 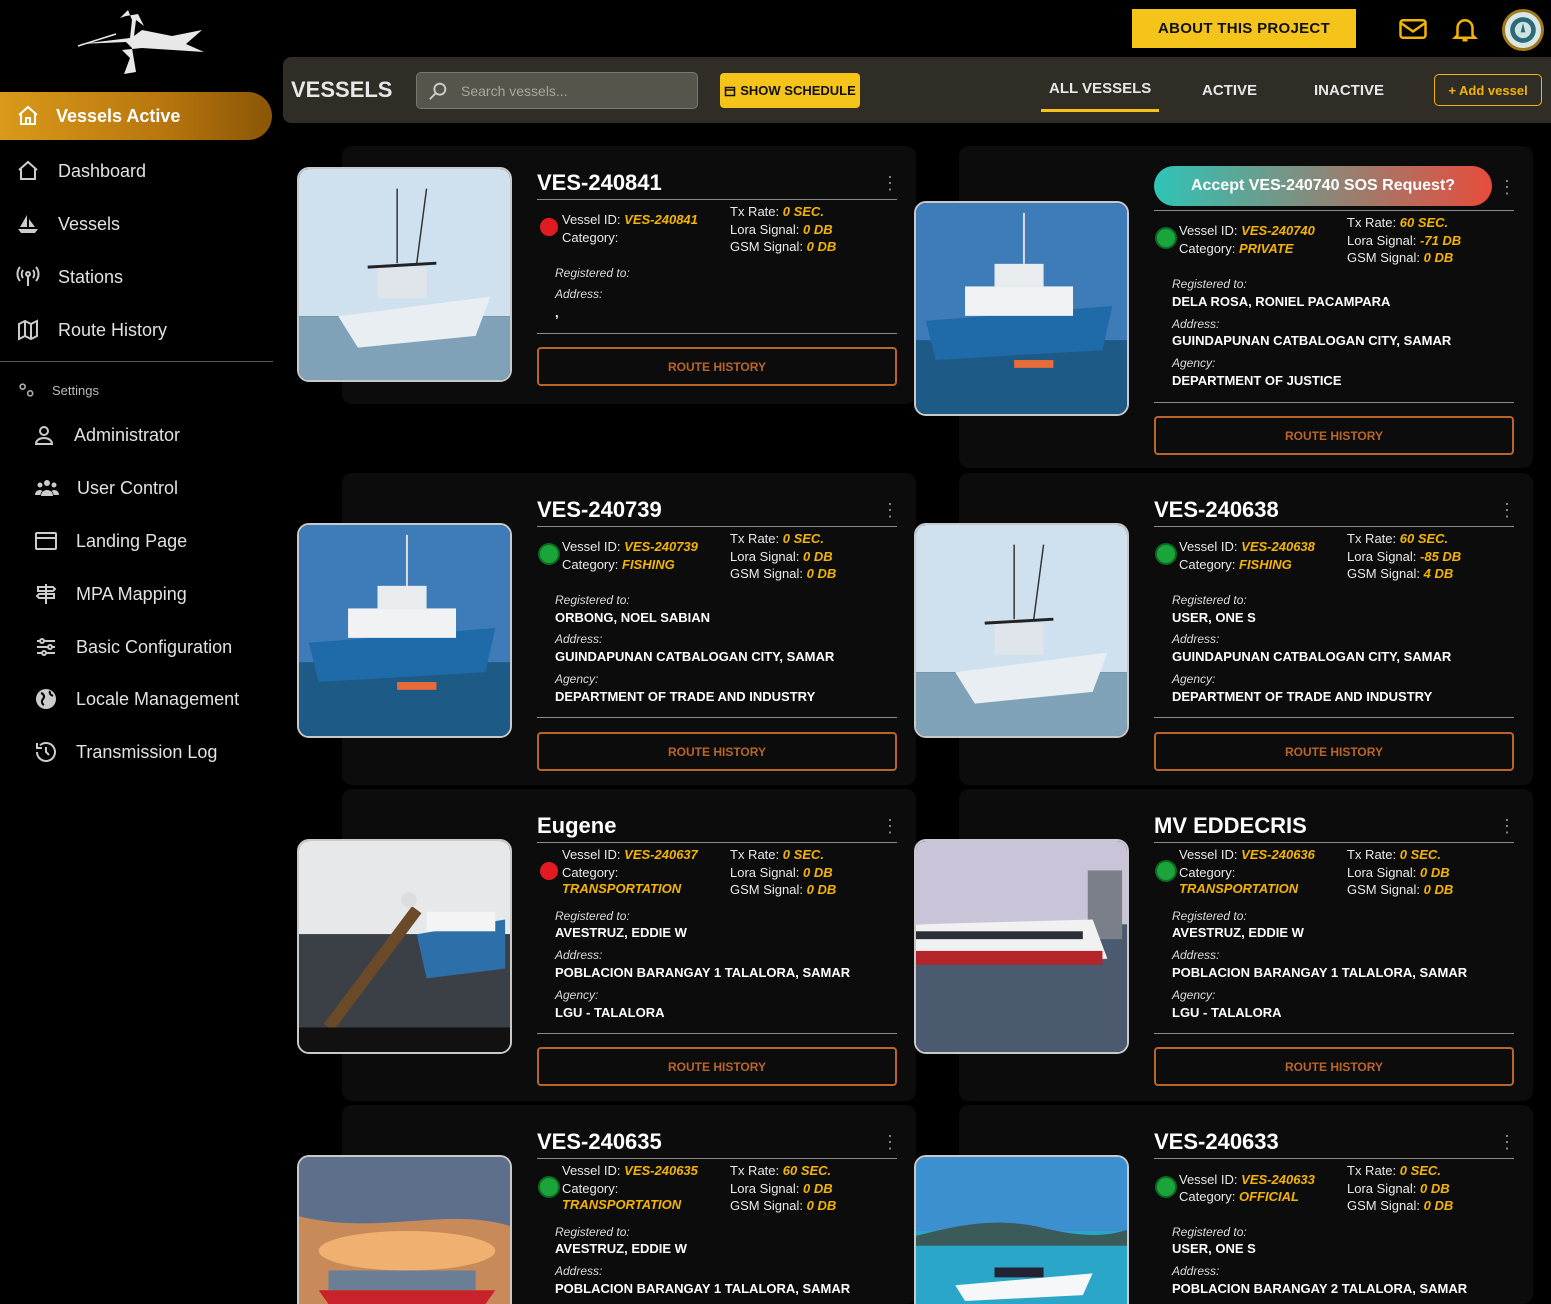 I want to click on user-icon, so click(x=44, y=435).